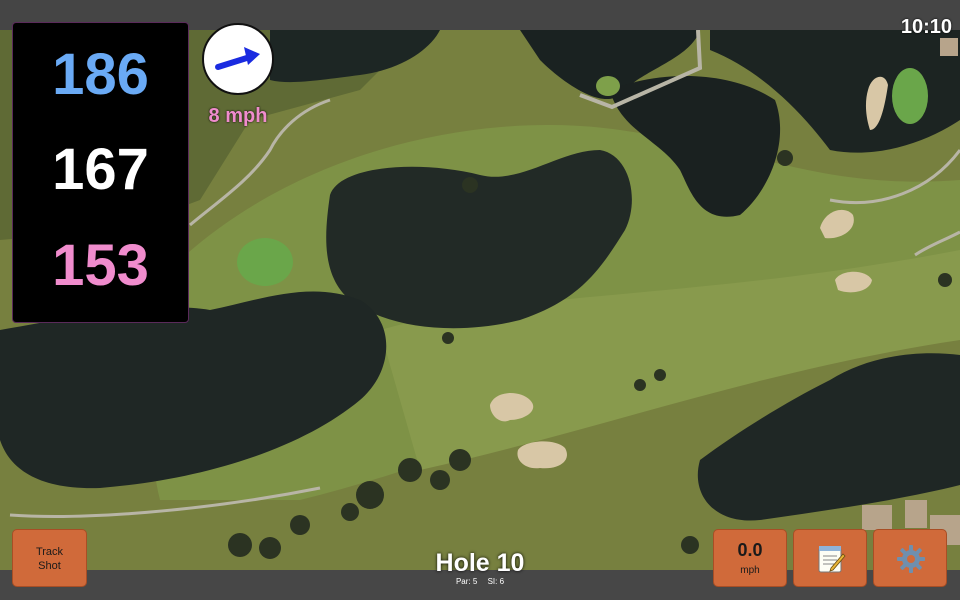 Image resolution: width=960 pixels, height=600 pixels. Describe the element at coordinates (750, 550) in the screenshot. I see `speed-value: 0.0` at that location.